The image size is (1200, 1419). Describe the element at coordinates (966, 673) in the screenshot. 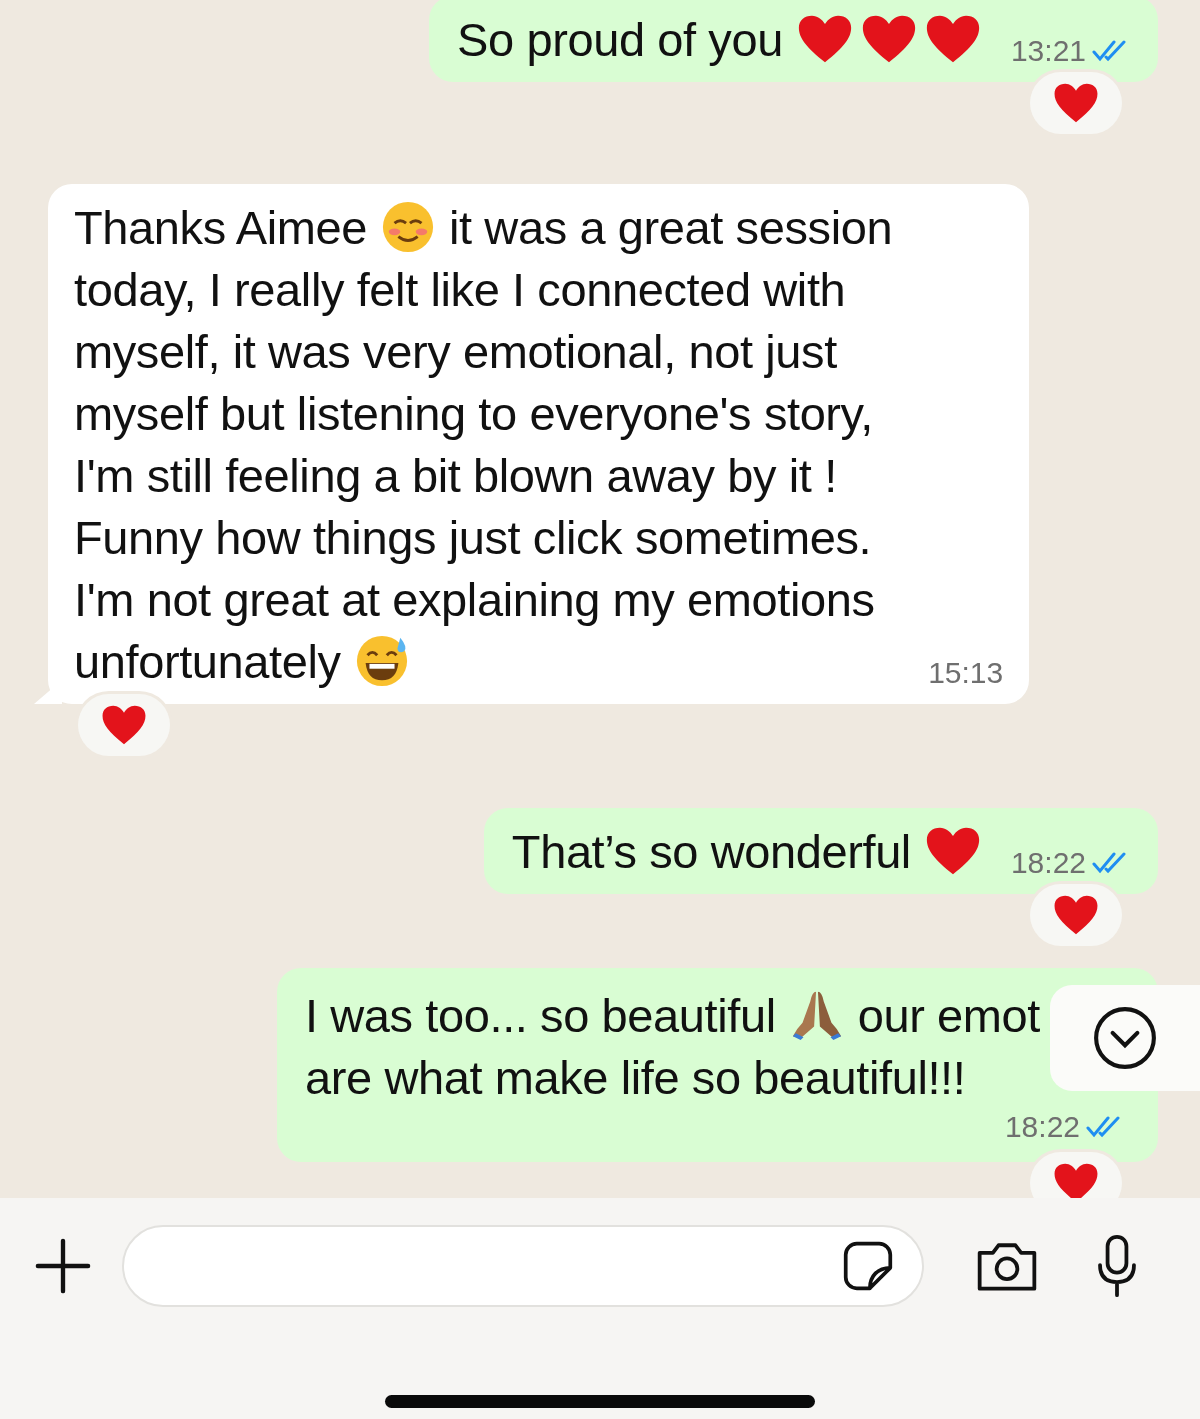

I see `message-time: 15:13` at that location.